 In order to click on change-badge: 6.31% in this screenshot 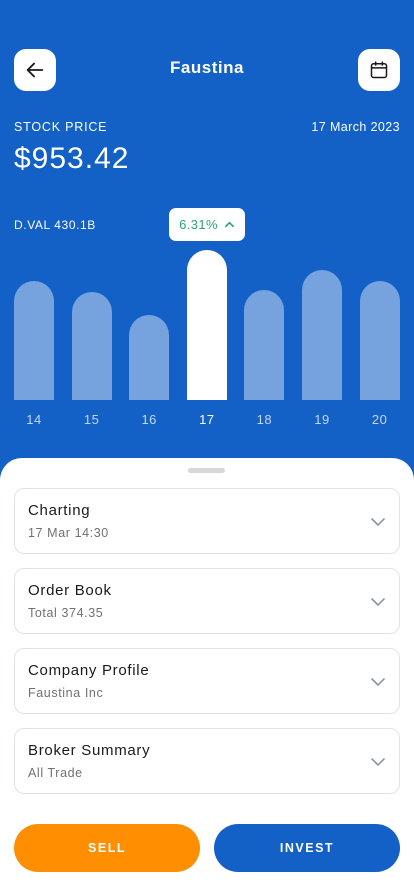, I will do `click(207, 224)`.